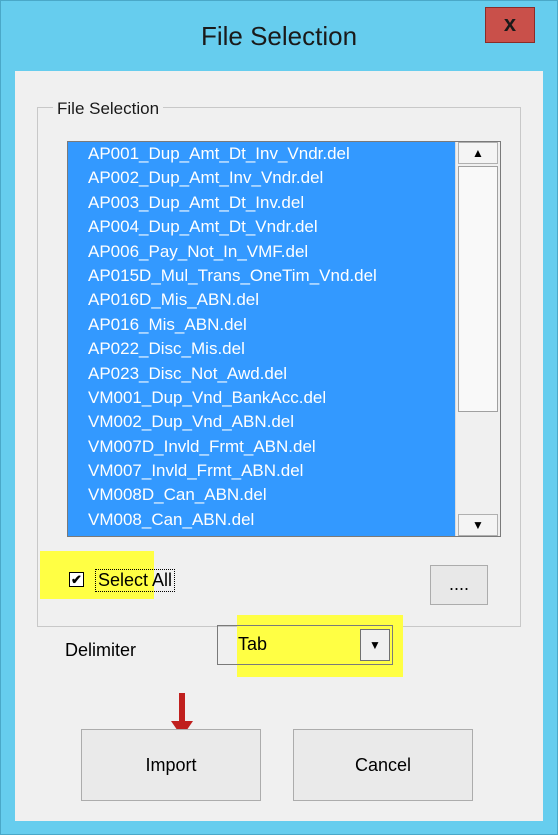 This screenshot has width=558, height=835. What do you see at coordinates (261, 520) in the screenshot?
I see `file-list-item: VM008_Can_ABN.del` at bounding box center [261, 520].